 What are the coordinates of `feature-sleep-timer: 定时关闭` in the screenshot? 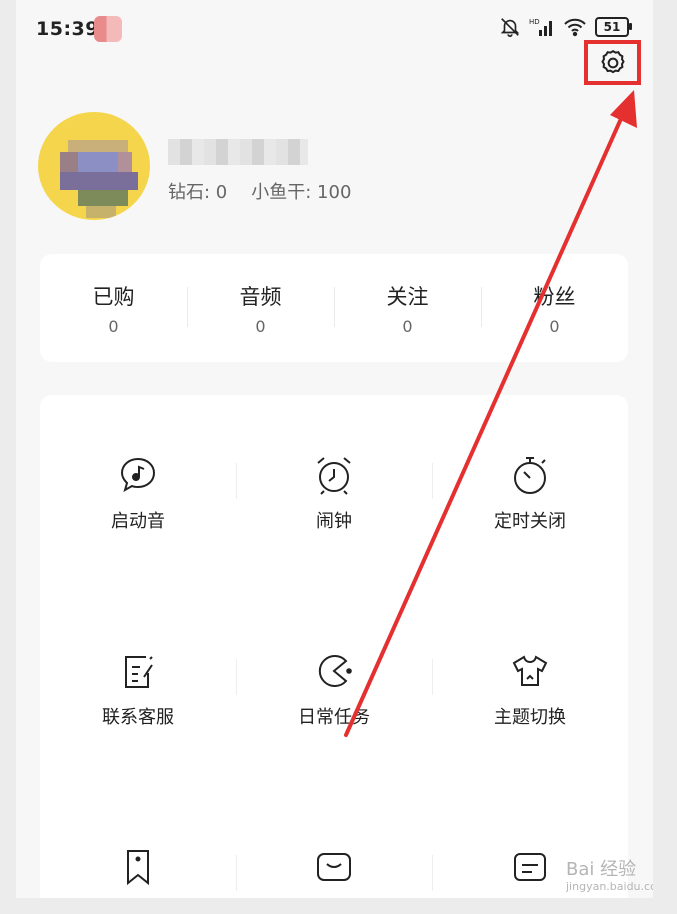 It's located at (530, 493).